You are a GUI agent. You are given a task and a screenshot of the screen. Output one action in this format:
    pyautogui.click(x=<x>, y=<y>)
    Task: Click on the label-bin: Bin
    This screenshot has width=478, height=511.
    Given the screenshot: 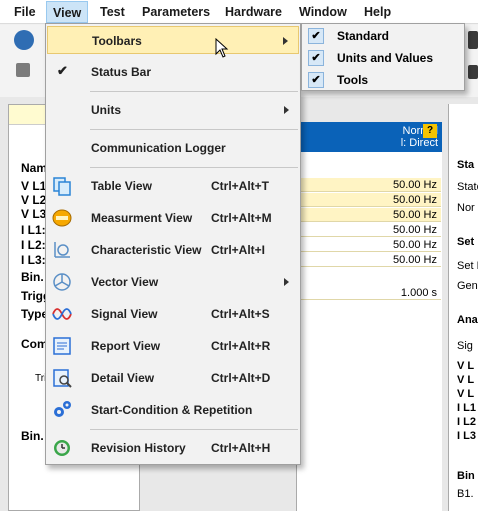 What is the action you would take?
    pyautogui.click(x=466, y=476)
    